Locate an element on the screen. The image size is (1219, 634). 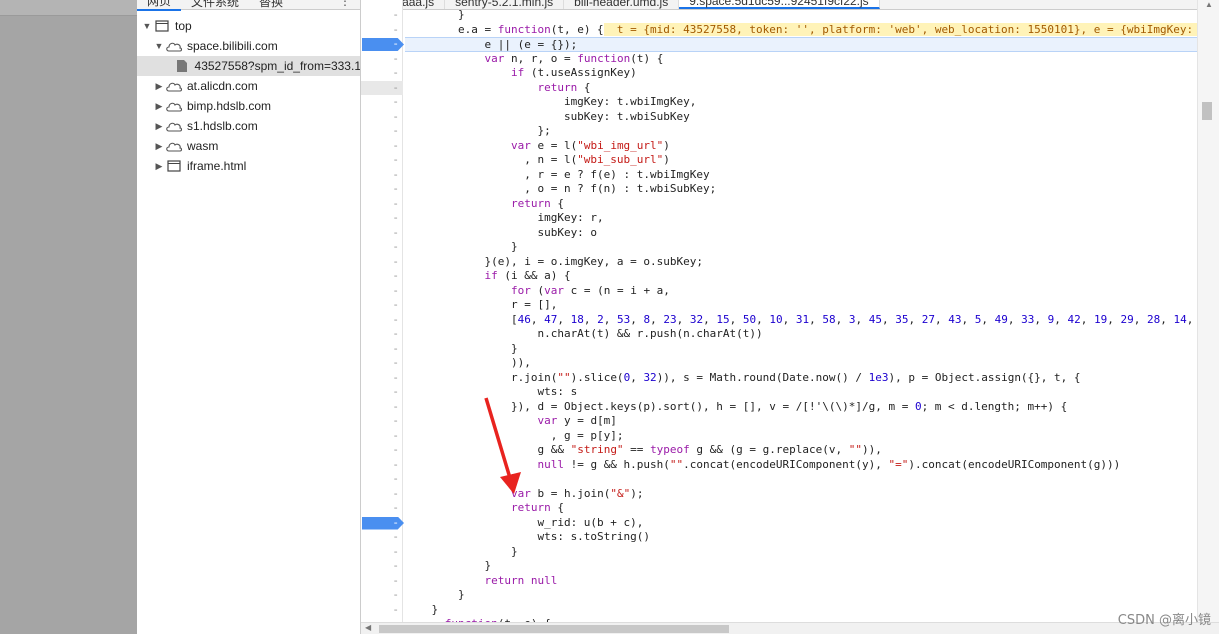
tab-filesystem: 文件系统 is located at coordinates (215, 5).